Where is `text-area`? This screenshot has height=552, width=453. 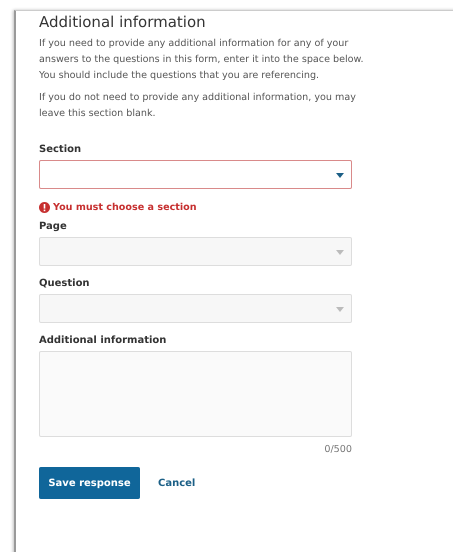 text-area is located at coordinates (195, 394).